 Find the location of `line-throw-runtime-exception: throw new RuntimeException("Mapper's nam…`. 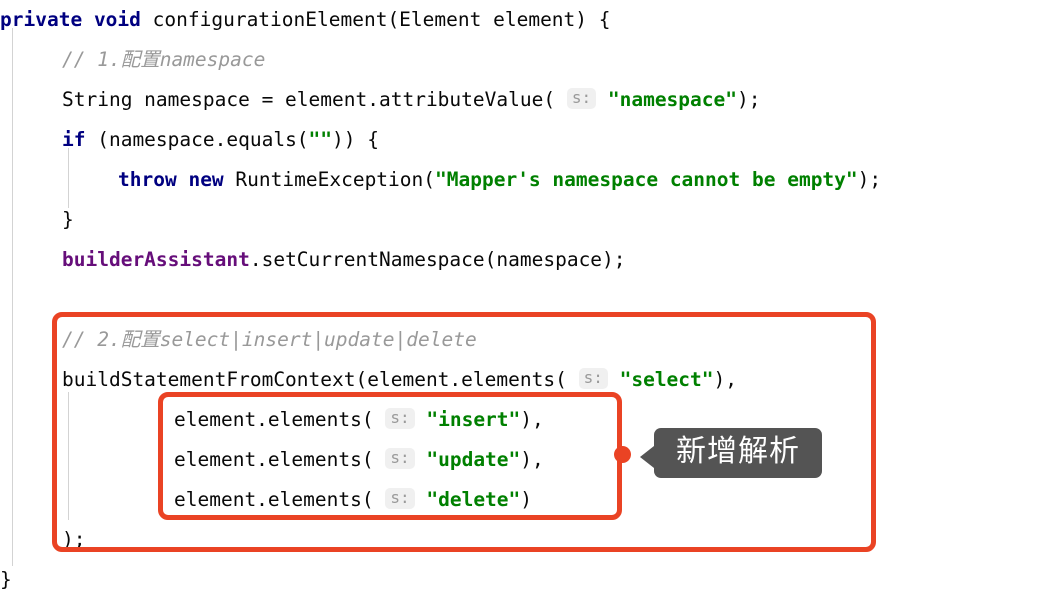

line-throw-runtime-exception: throw new RuntimeException("Mapper's nam… is located at coordinates (520, 180).